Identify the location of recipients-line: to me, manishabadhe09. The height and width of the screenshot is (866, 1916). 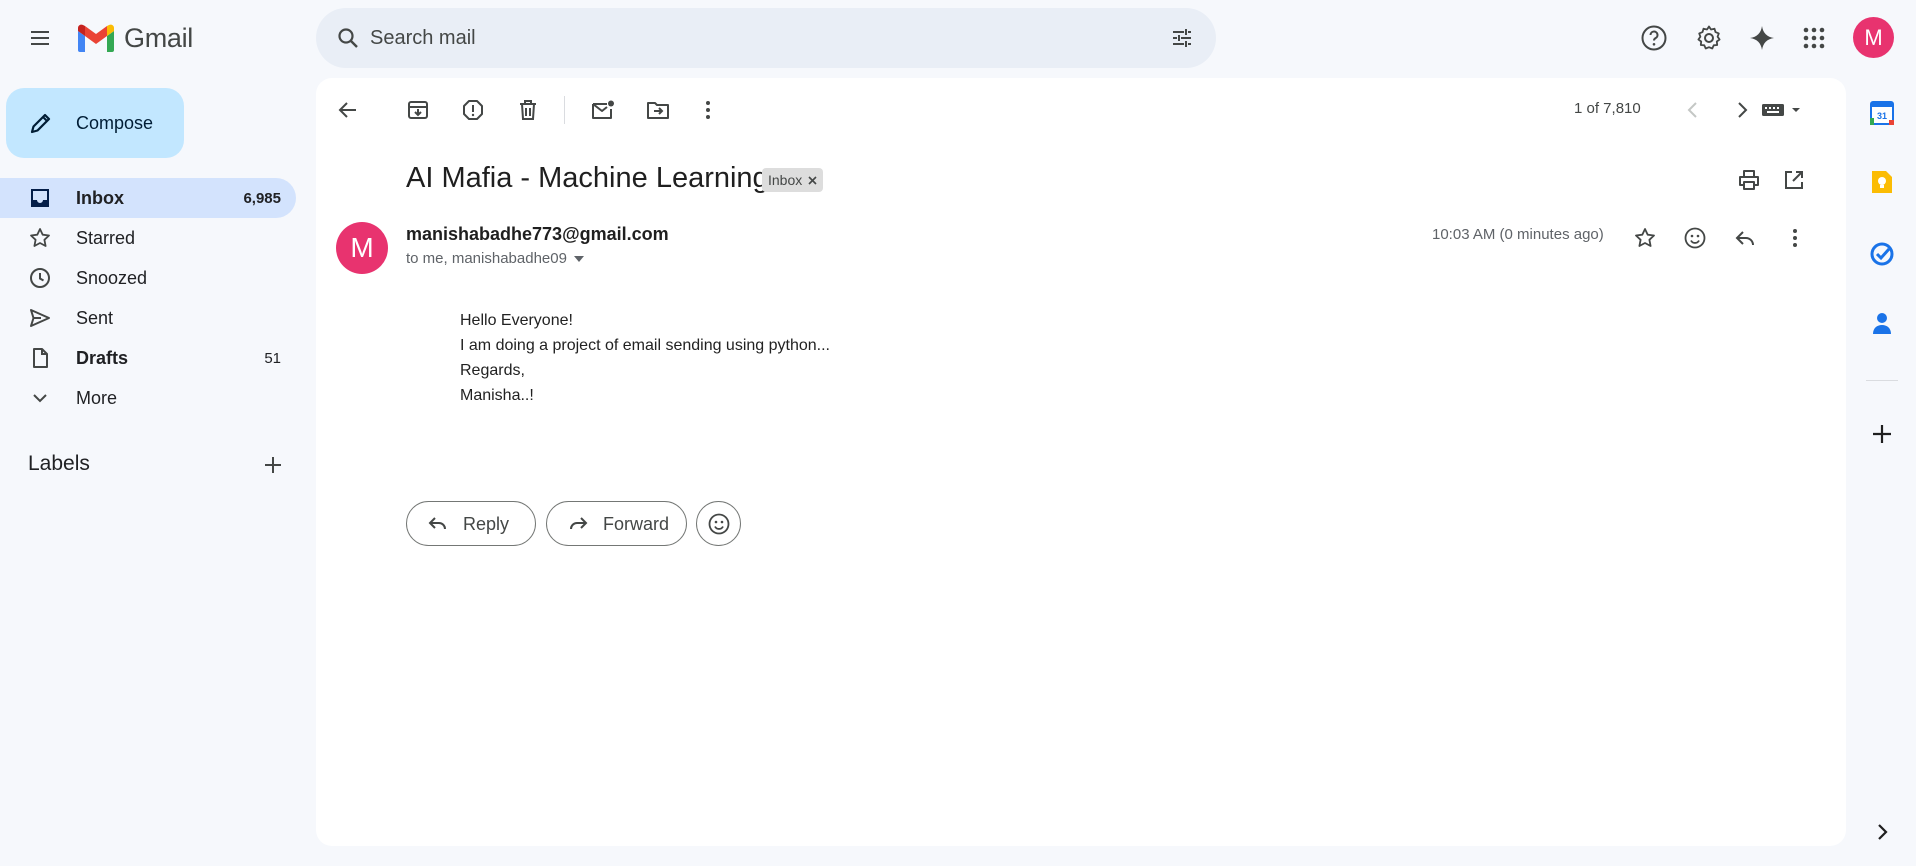
(495, 258).